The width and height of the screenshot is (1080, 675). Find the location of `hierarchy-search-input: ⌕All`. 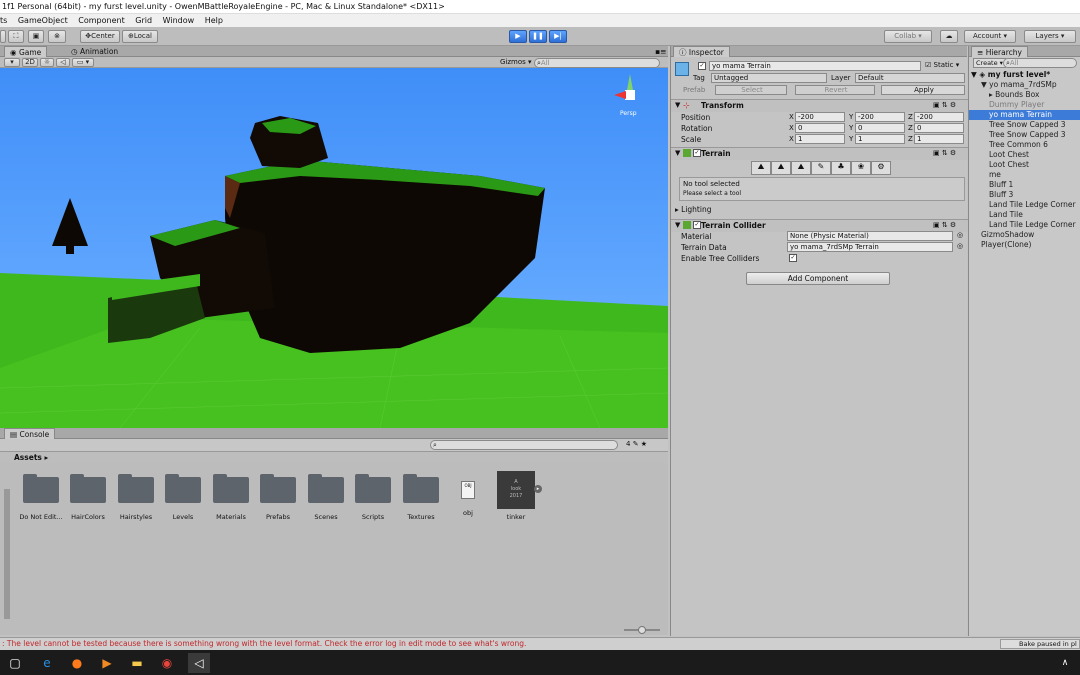

hierarchy-search-input: ⌕All is located at coordinates (1040, 63).